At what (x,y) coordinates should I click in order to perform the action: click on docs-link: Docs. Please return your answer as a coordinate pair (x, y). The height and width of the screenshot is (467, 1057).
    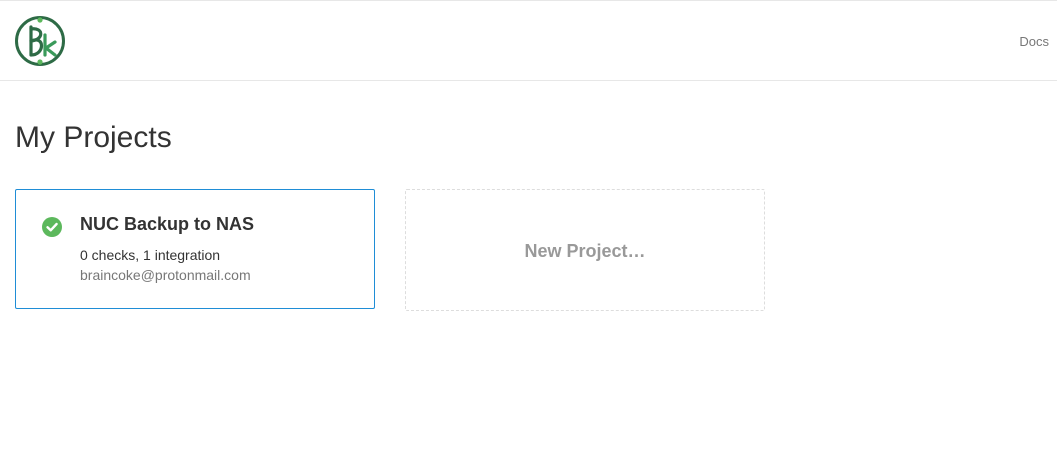
    Looking at the image, I should click on (1034, 41).